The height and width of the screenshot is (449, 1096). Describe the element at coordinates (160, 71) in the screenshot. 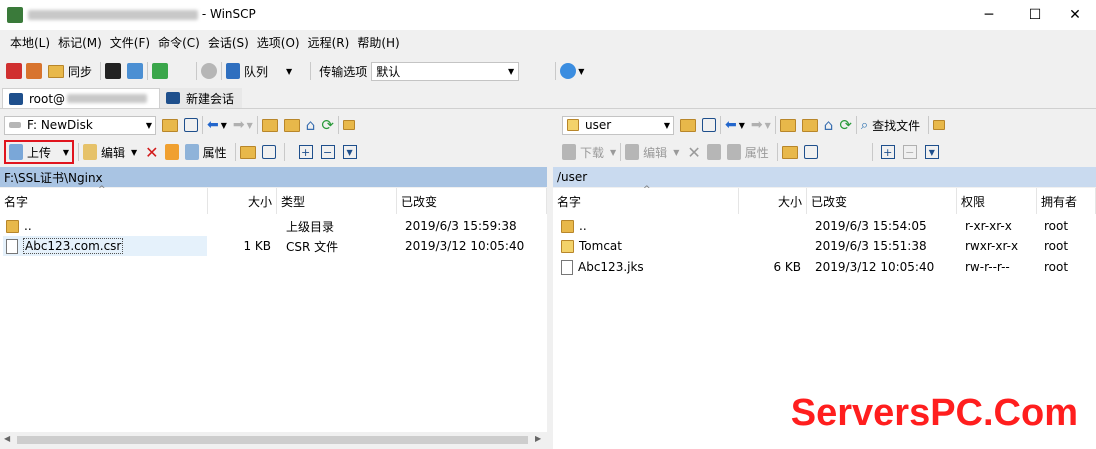

I see `synchronize-icon` at that location.